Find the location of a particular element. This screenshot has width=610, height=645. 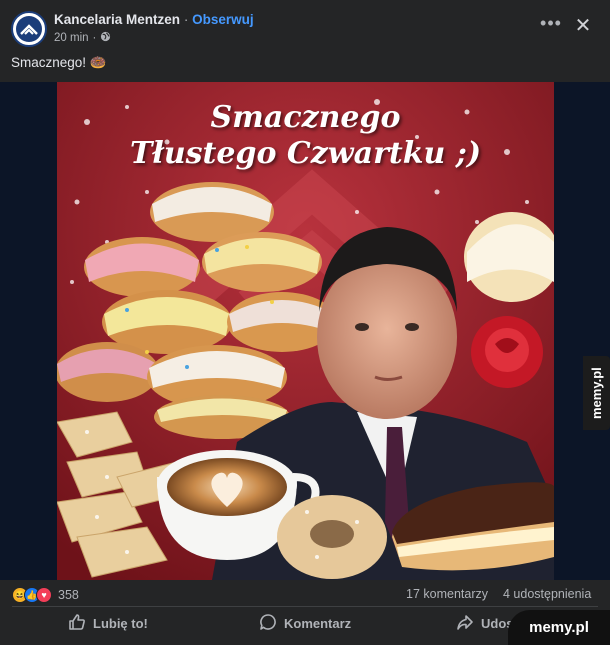

like-button: Lubię to! is located at coordinates (108, 623).